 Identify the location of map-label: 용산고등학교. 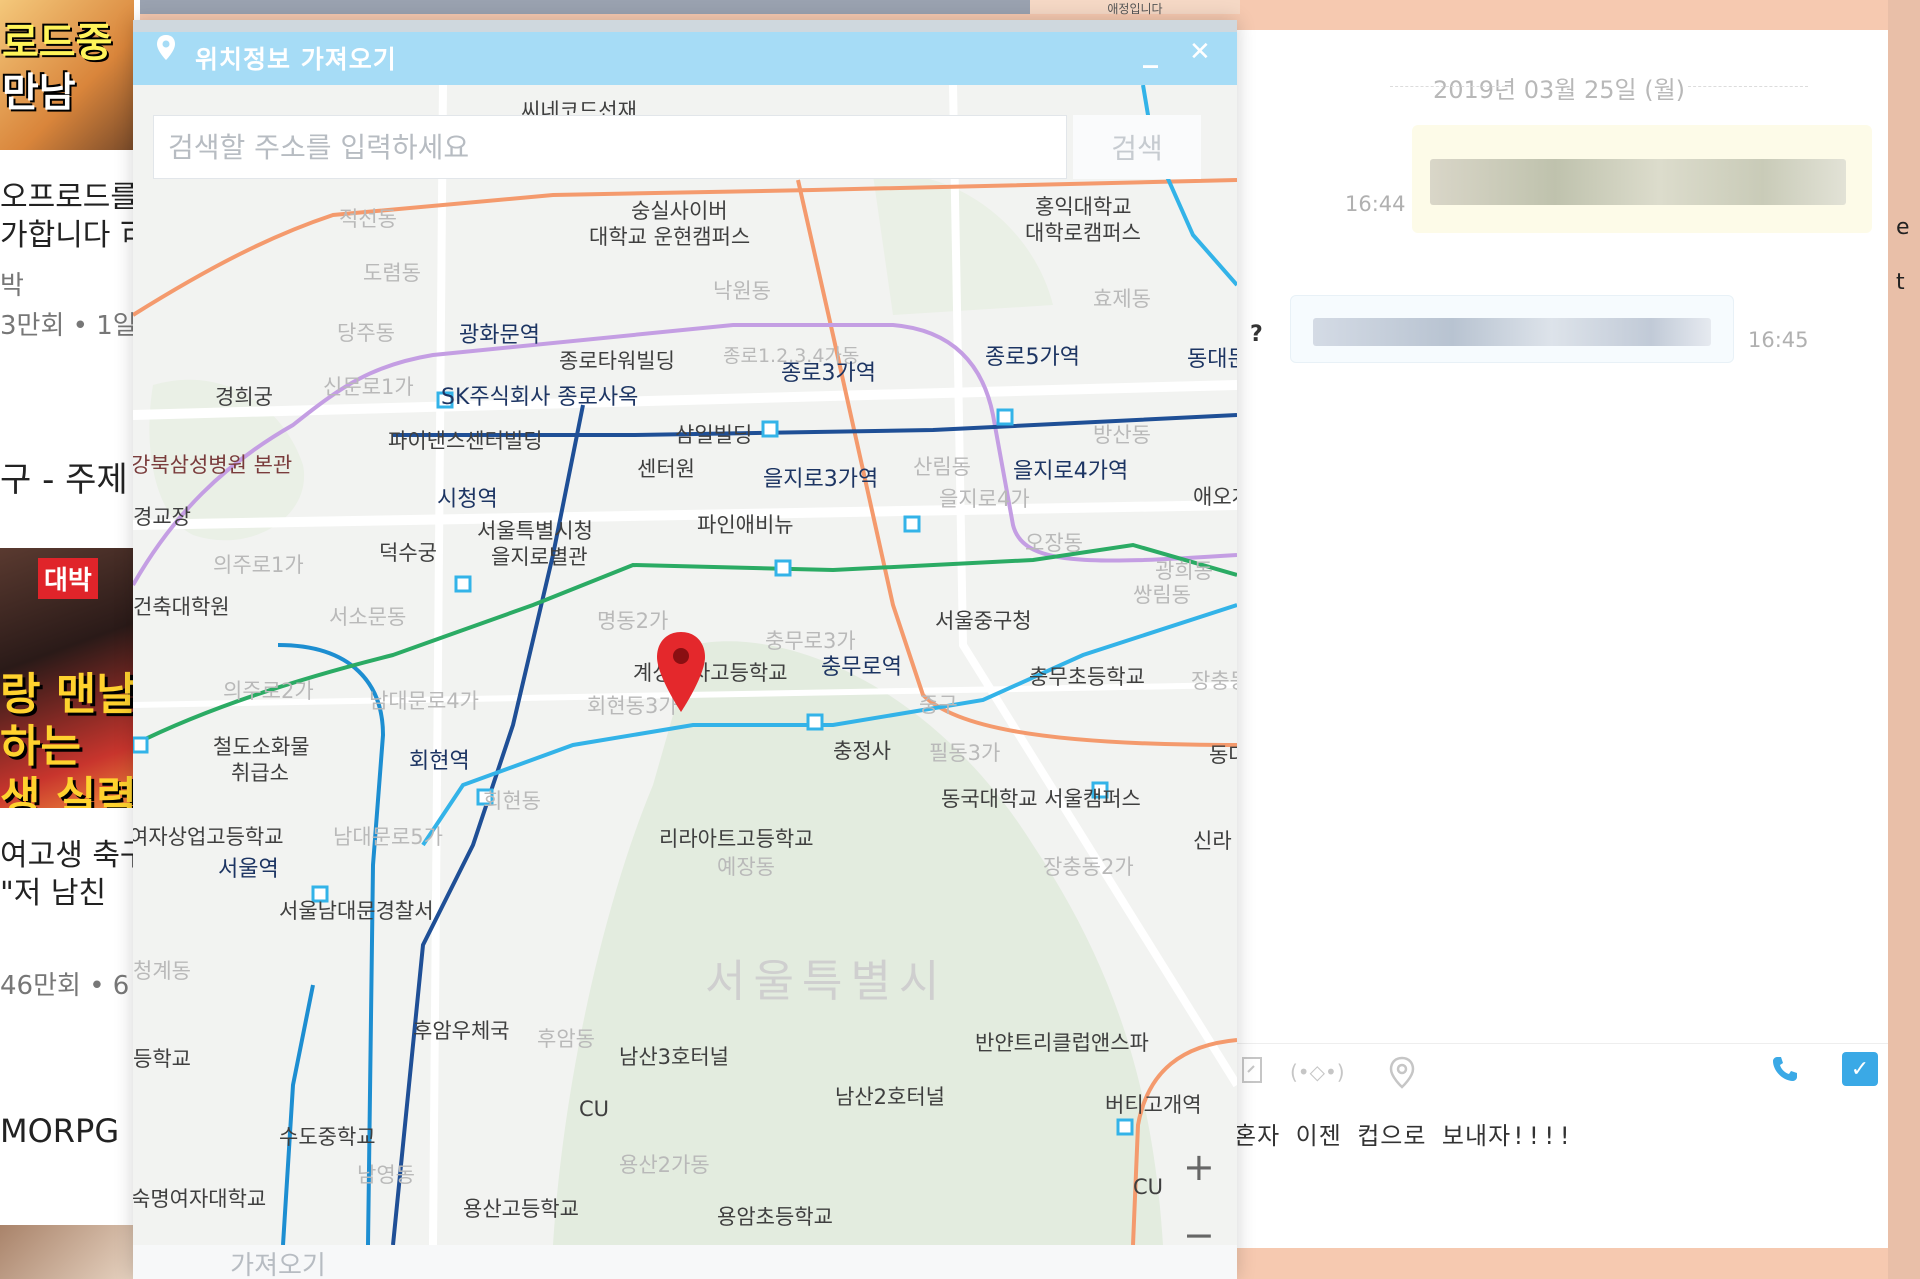
(521, 1208).